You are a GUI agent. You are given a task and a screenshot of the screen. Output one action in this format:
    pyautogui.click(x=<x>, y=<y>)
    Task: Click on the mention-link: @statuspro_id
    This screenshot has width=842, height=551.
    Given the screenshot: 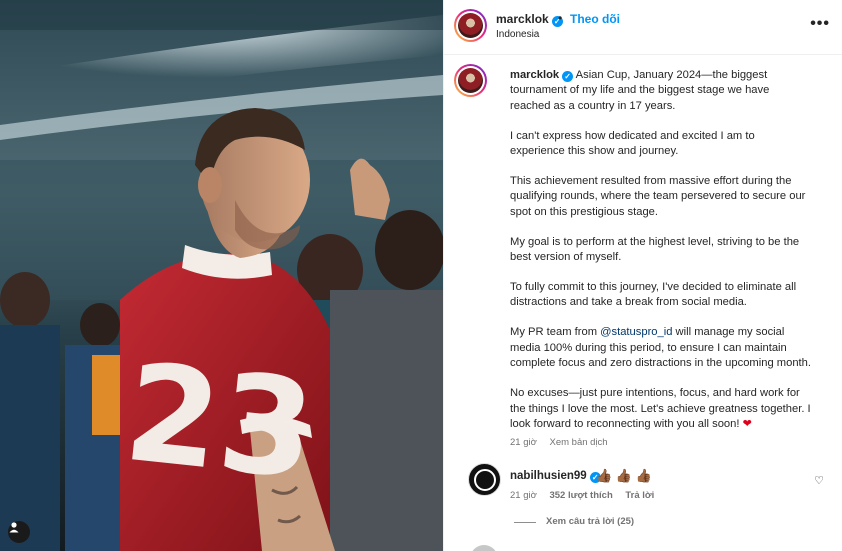 What is the action you would take?
    pyautogui.click(x=636, y=332)
    